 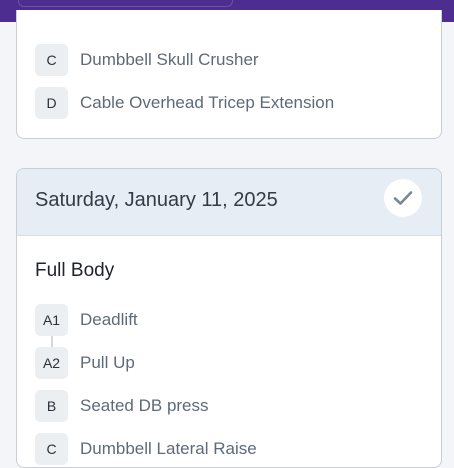 I want to click on exercise-row: C Dumbbell Skull Crusher, so click(x=147, y=60).